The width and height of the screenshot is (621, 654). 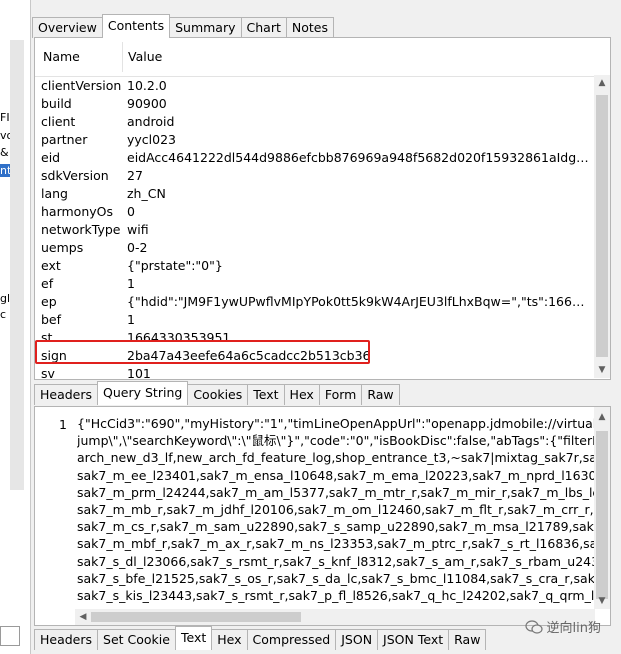 I want to click on param-name: sign, so click(x=54, y=355).